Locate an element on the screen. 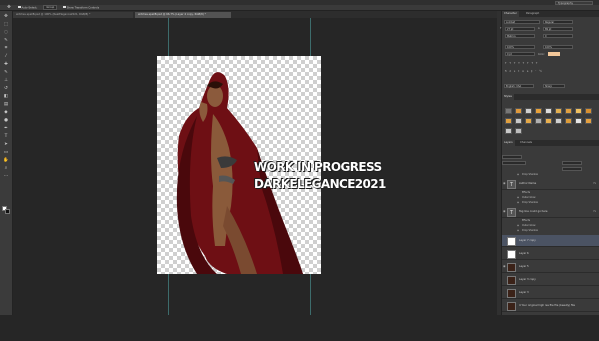  path-select-tool-icon: ➤ is located at coordinates (6, 144).